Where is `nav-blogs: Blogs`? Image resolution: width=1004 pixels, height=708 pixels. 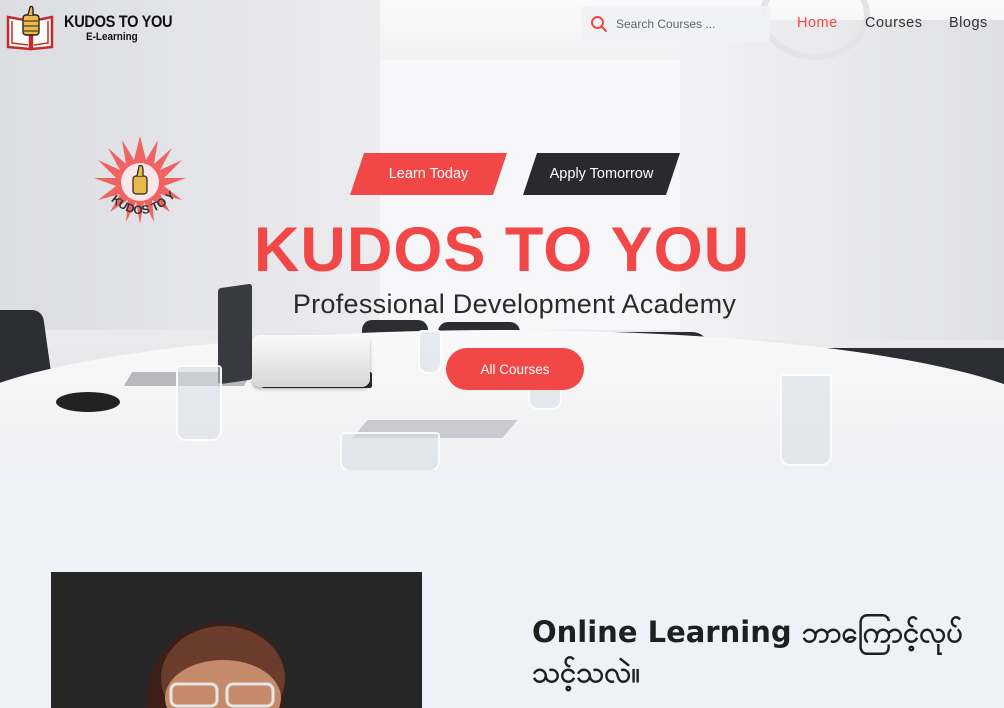 nav-blogs: Blogs is located at coordinates (968, 23).